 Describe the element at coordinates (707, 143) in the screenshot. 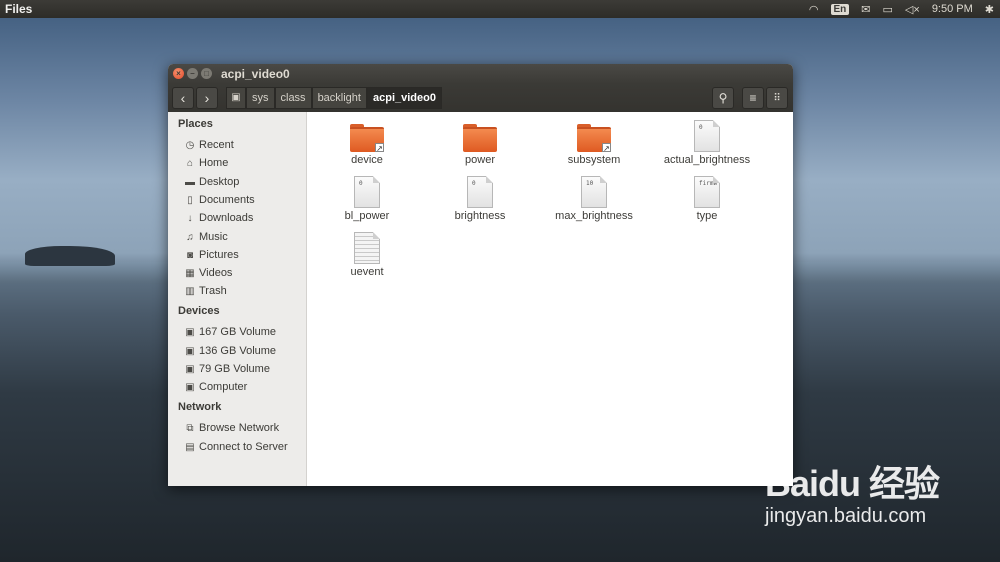

I see `file-item-actual-brightness: 0 actual_brightness` at that location.